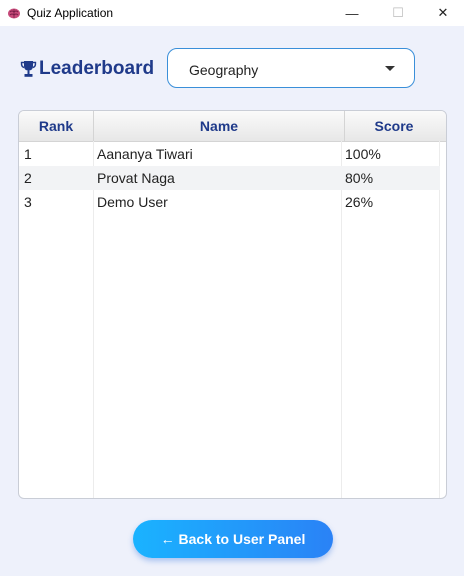  Describe the element at coordinates (145, 154) in the screenshot. I see `name-cell: Aananya Tiwari` at that location.